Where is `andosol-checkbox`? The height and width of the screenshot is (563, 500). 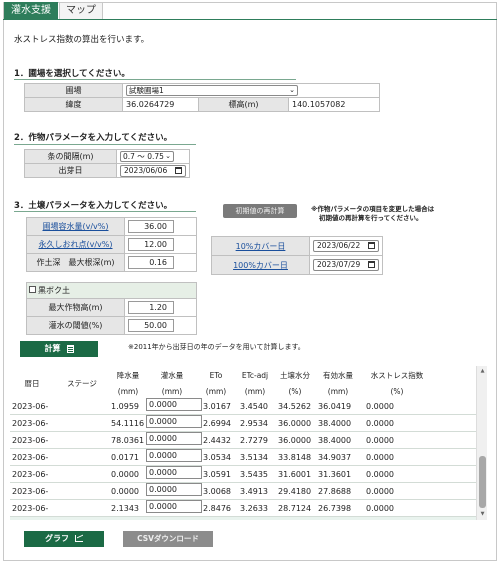
andosol-checkbox is located at coordinates (32, 289).